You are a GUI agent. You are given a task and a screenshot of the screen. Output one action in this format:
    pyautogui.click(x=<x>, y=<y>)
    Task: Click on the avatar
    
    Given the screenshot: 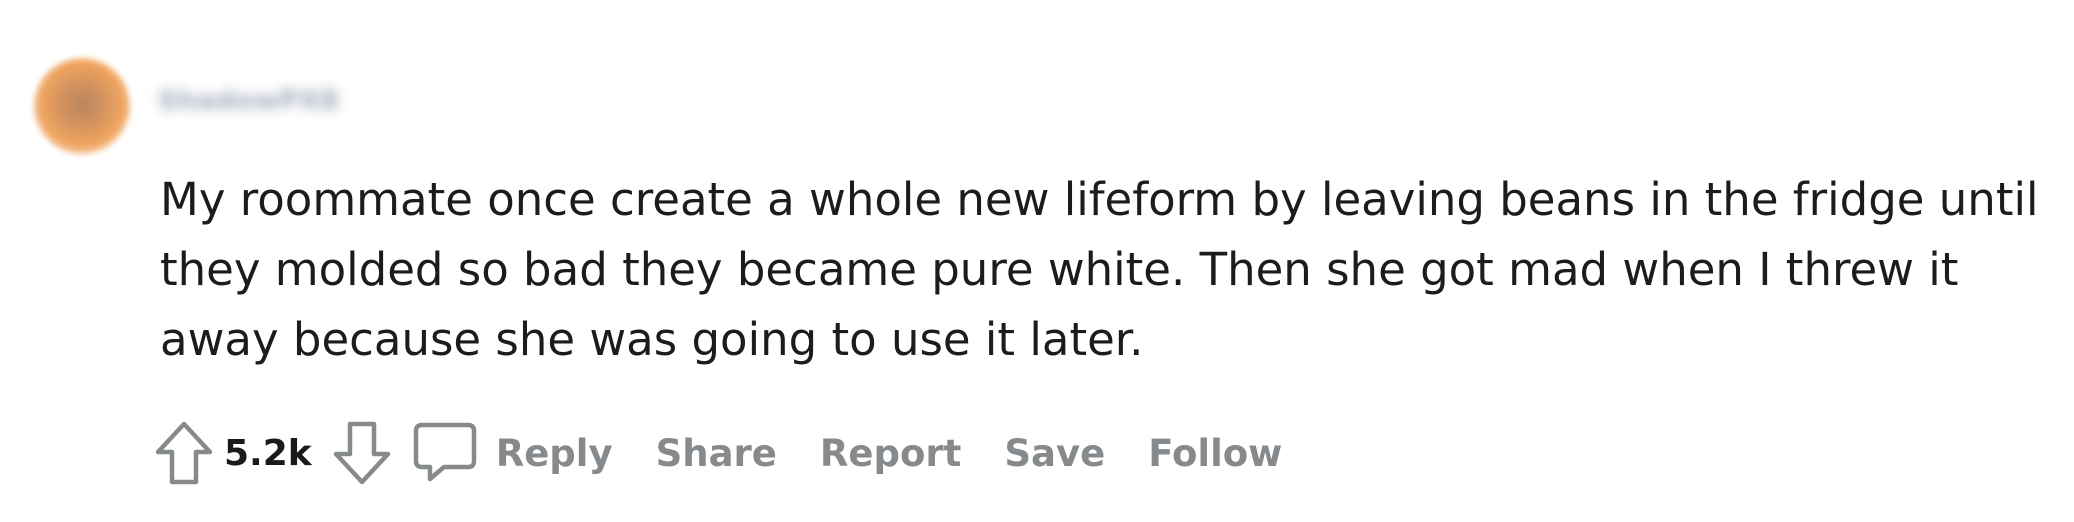 What is the action you would take?
    pyautogui.click(x=82, y=106)
    